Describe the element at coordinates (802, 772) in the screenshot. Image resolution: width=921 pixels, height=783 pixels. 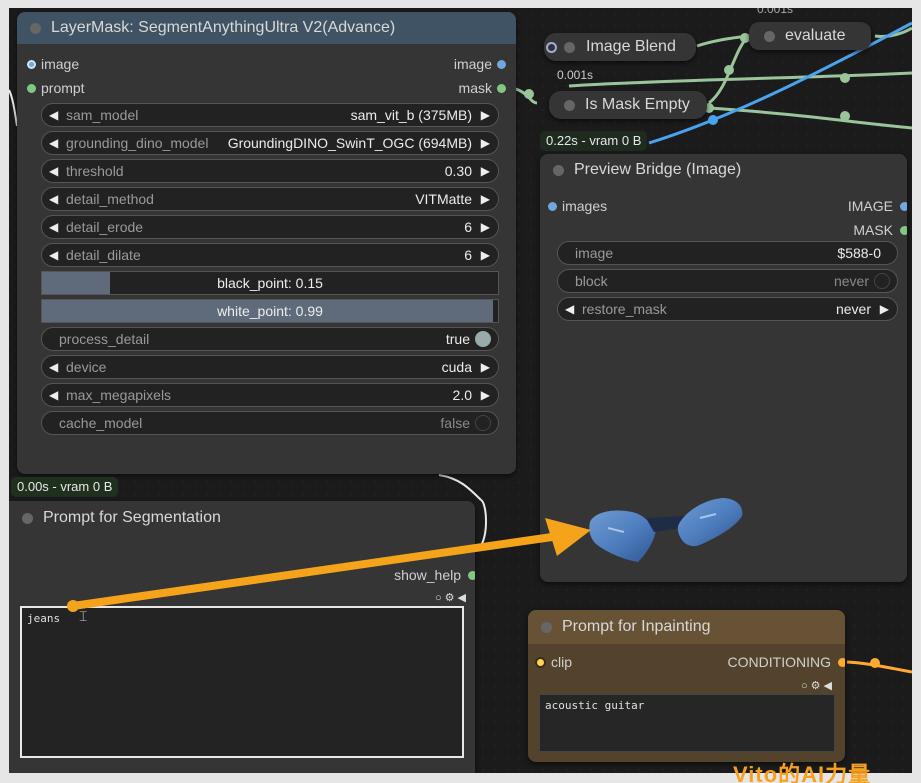
I see `watermark-logo: Vito的AI力量` at that location.